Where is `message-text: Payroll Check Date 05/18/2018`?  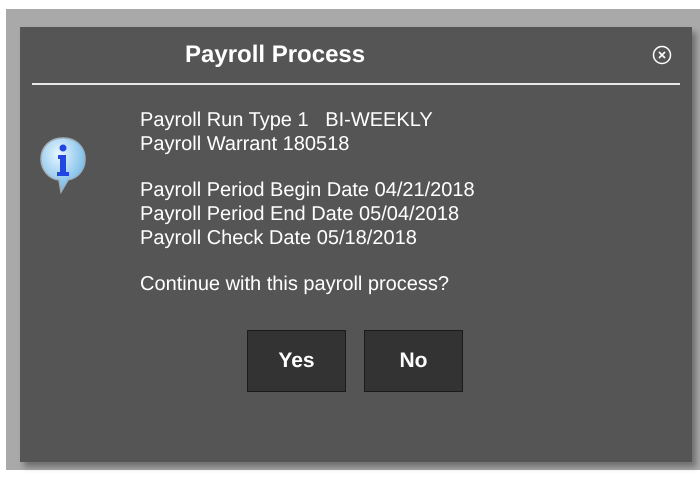
message-text: Payroll Check Date 05/18/2018 is located at coordinates (279, 238).